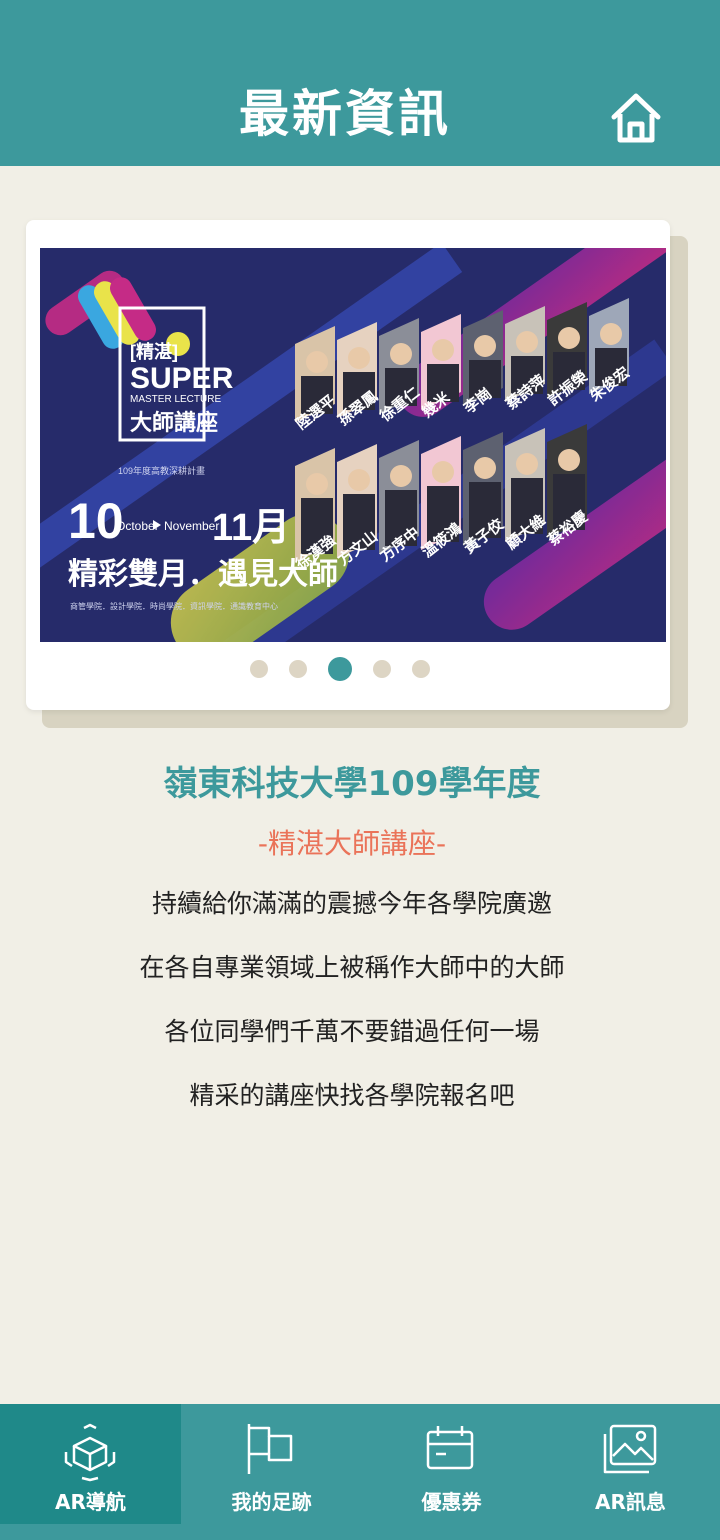  I want to click on news-line-2: 在各自專業領域上被稱作大師中的大師, so click(352, 967).